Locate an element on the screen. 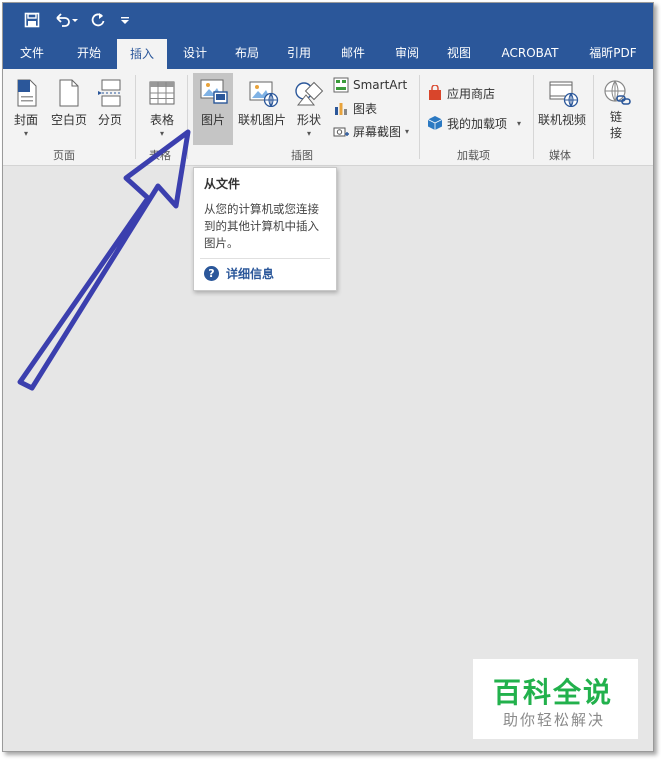 The height and width of the screenshot is (761, 661). annotation-arrow is located at coordinates (104, 260).